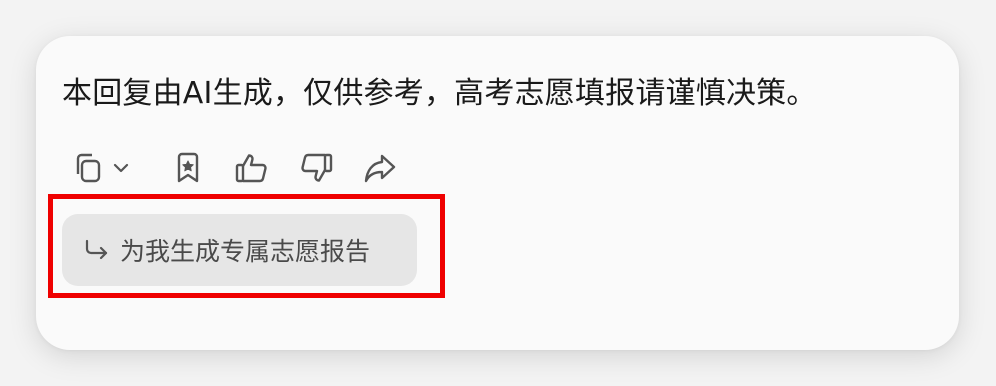  I want to click on generate-report-suggestion-button: 为我生成专属志愿报告, so click(239, 250).